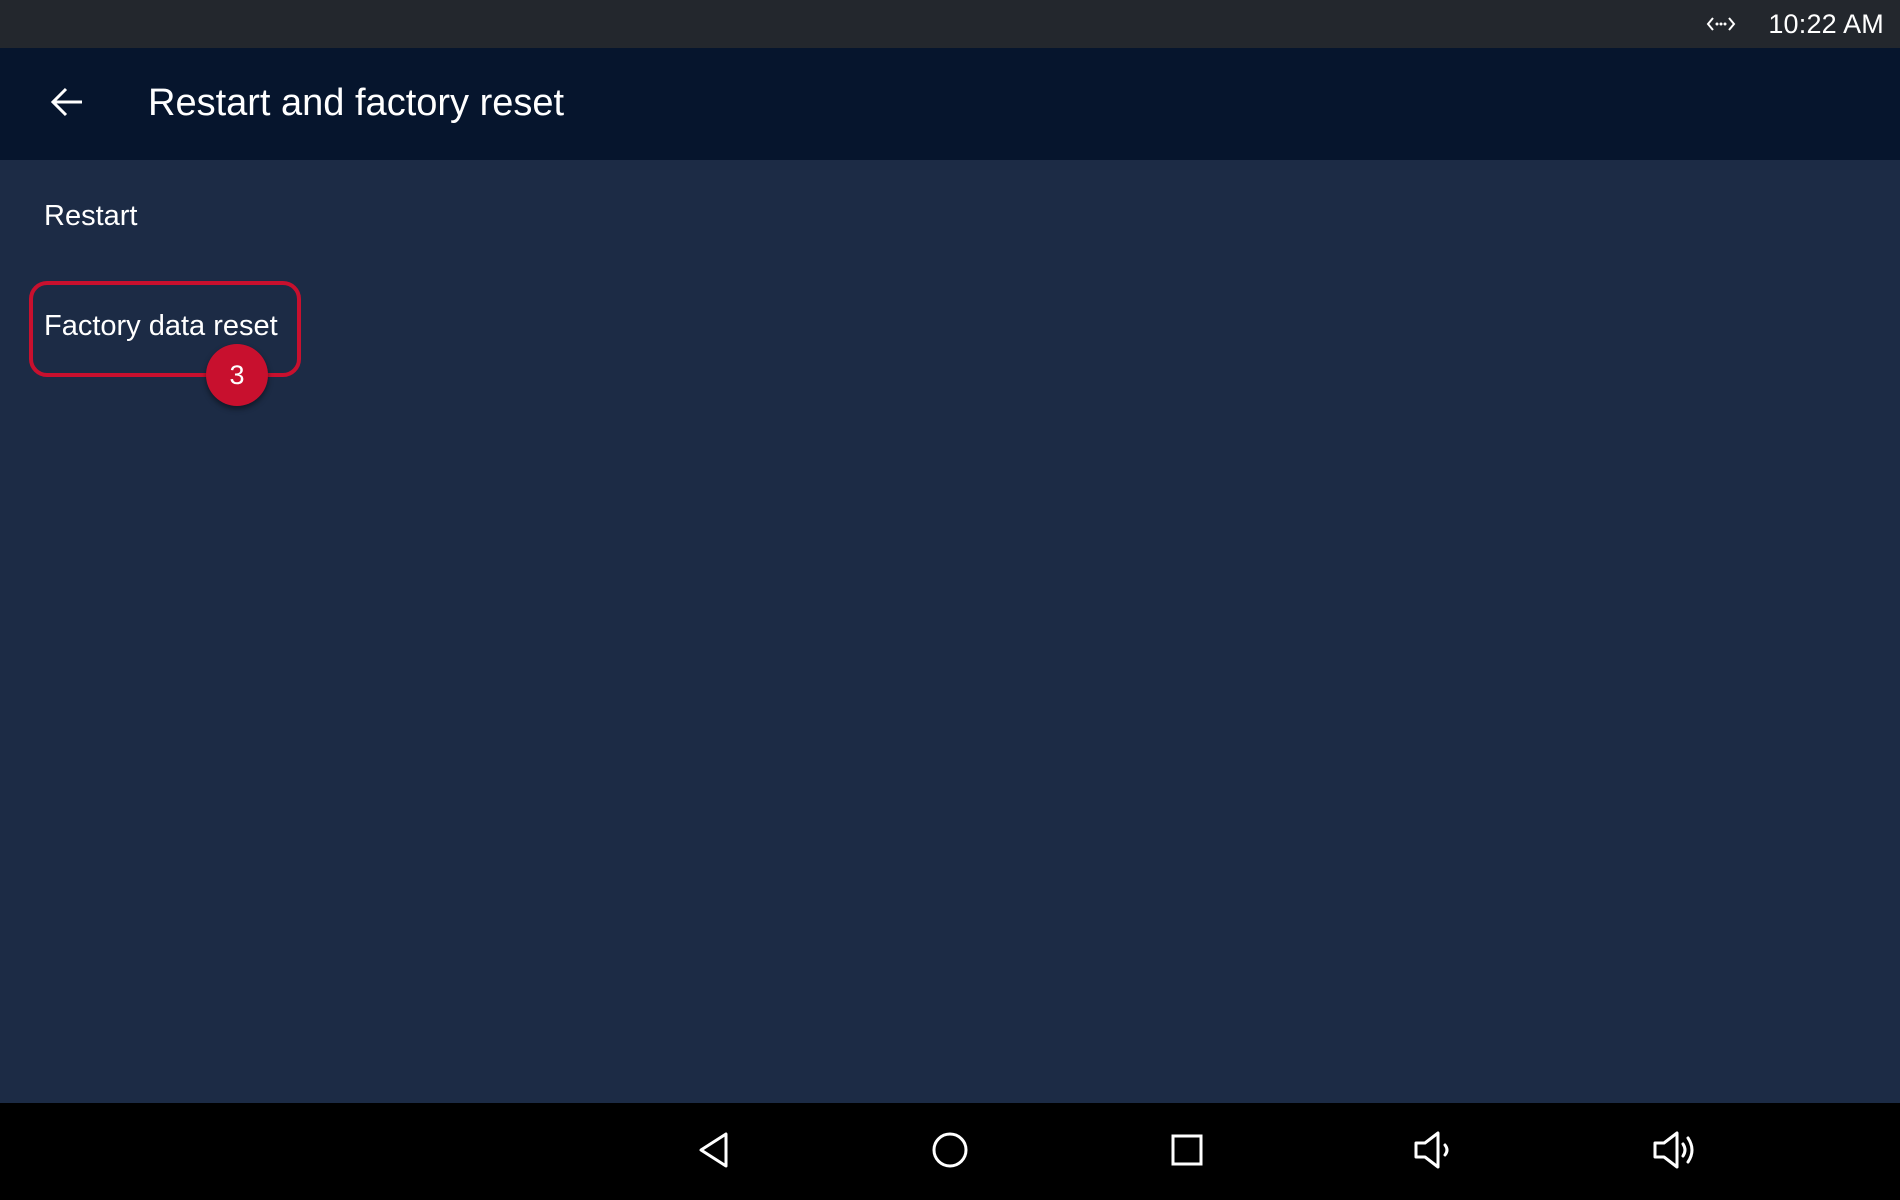  I want to click on navigation-bar, so click(950, 1151).